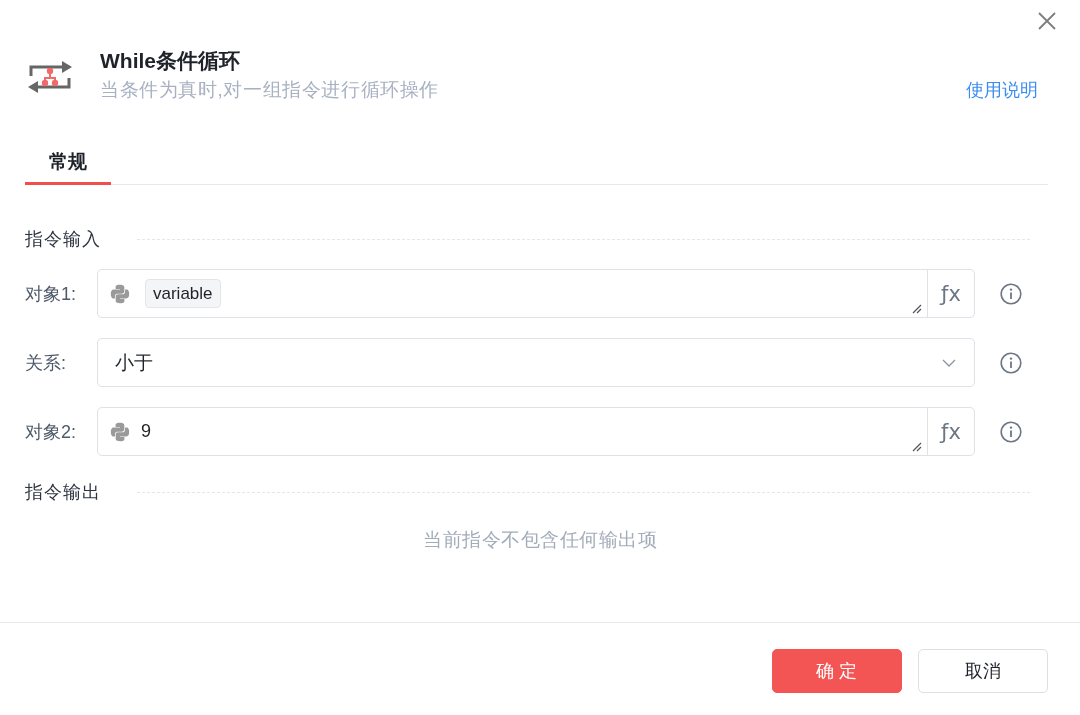 The image size is (1080, 715). What do you see at coordinates (536, 362) in the screenshot?
I see `relation-select: 小于` at bounding box center [536, 362].